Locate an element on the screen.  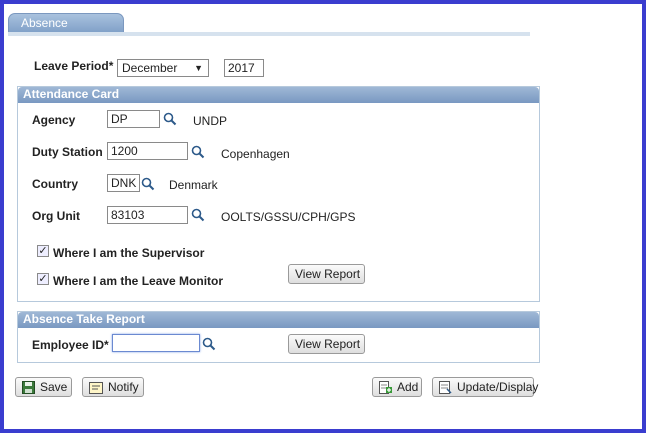
supervisor-checkbox: ✓ is located at coordinates (43, 251).